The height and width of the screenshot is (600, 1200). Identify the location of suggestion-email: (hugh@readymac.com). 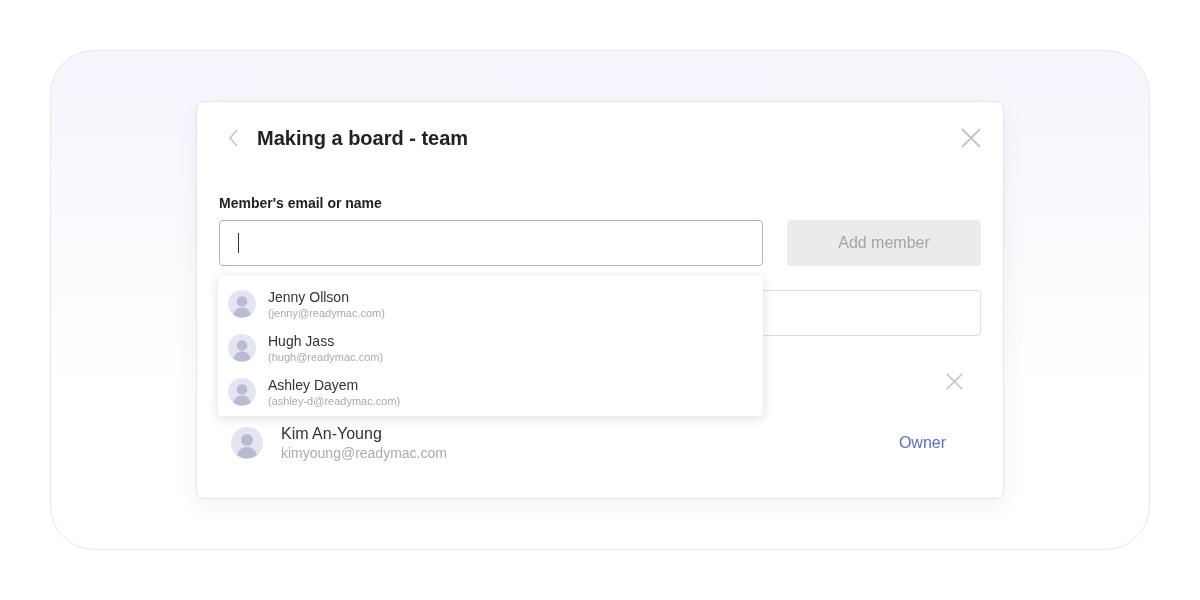
(326, 356).